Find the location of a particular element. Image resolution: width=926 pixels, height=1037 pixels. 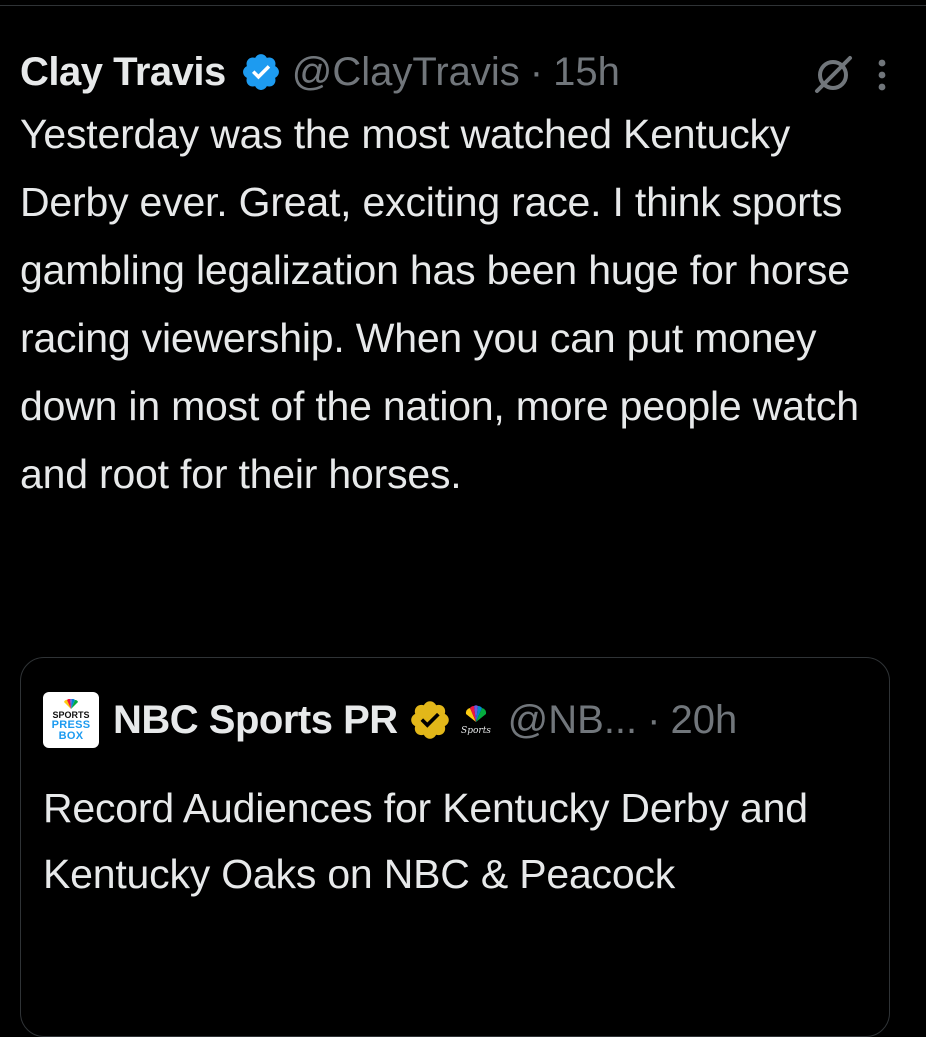

nbc-sports-affiliate-icon: Sports is located at coordinates (476, 720).